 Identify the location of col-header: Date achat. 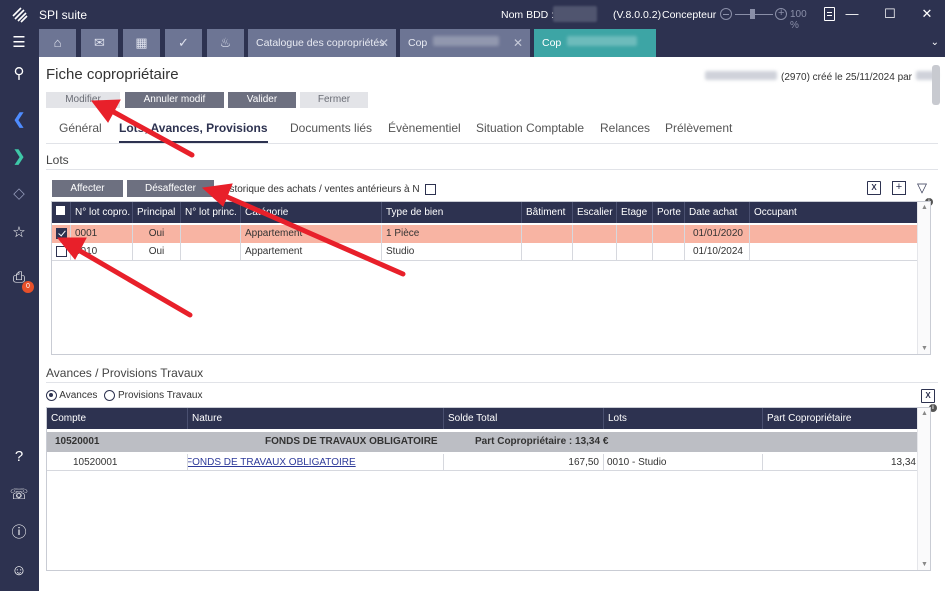
(717, 212).